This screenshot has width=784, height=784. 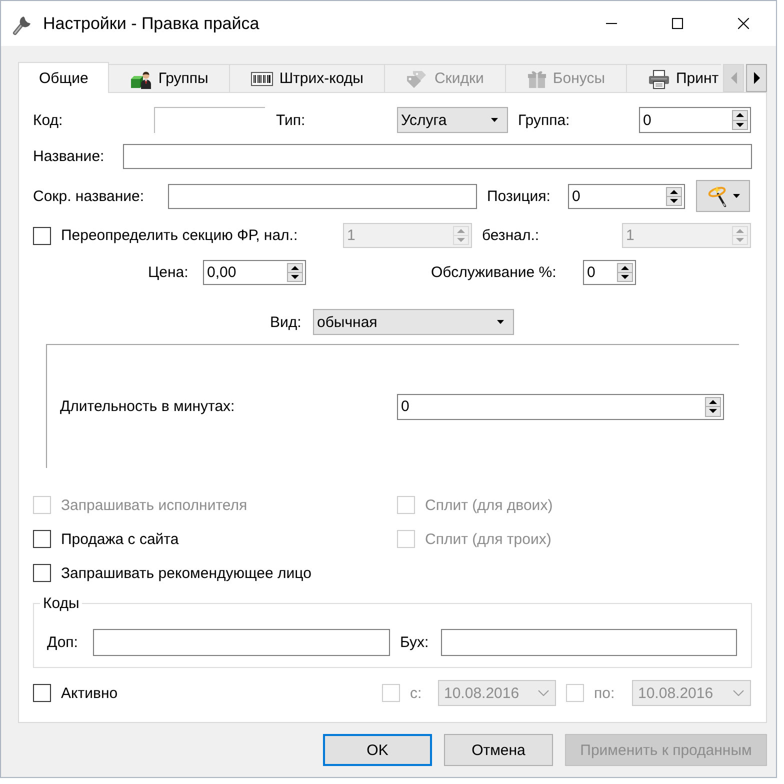 What do you see at coordinates (262, 79) in the screenshot?
I see `barcode-icon` at bounding box center [262, 79].